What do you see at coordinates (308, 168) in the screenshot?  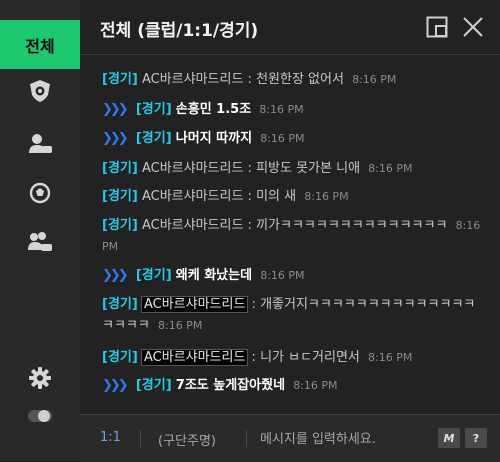 I see `message-text: 피방도 못가본 니애` at bounding box center [308, 168].